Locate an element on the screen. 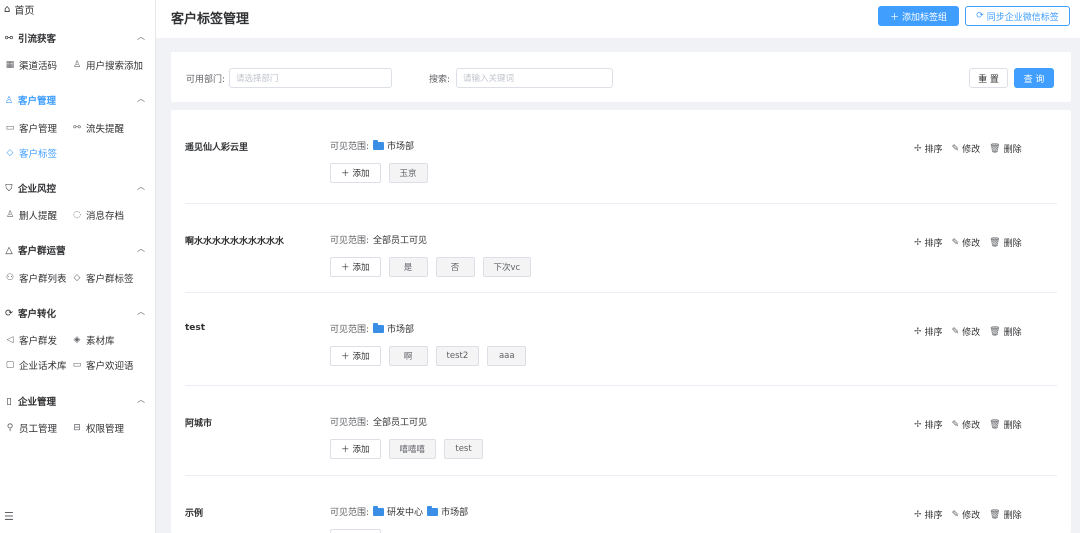  sidebar-item-label: 素材库 is located at coordinates (100, 341).